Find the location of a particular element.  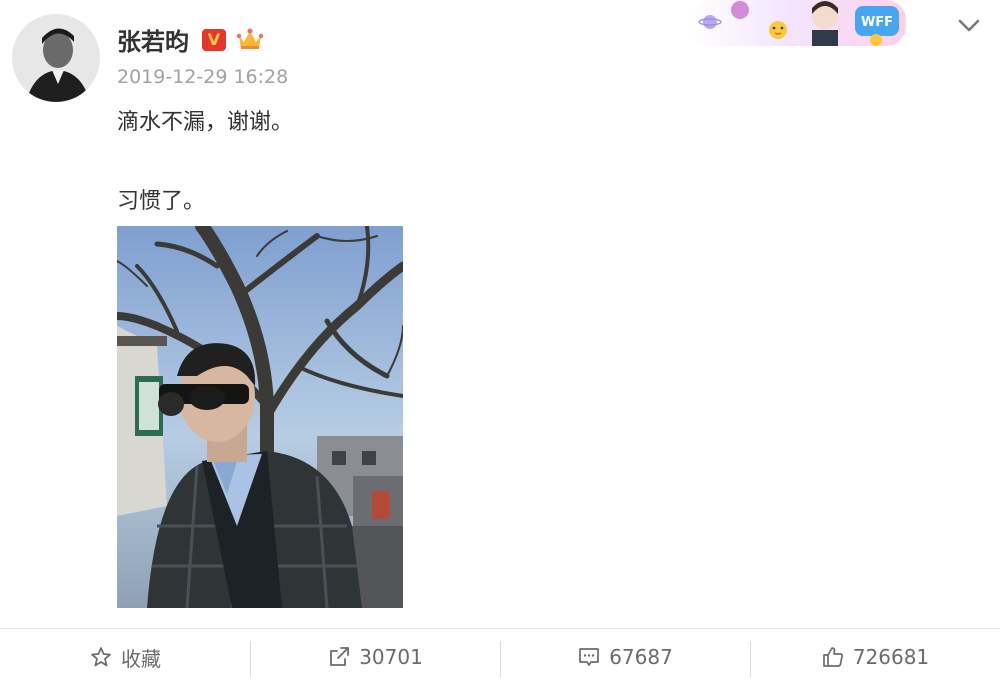

favorite-label: 收藏 is located at coordinates (141, 658).